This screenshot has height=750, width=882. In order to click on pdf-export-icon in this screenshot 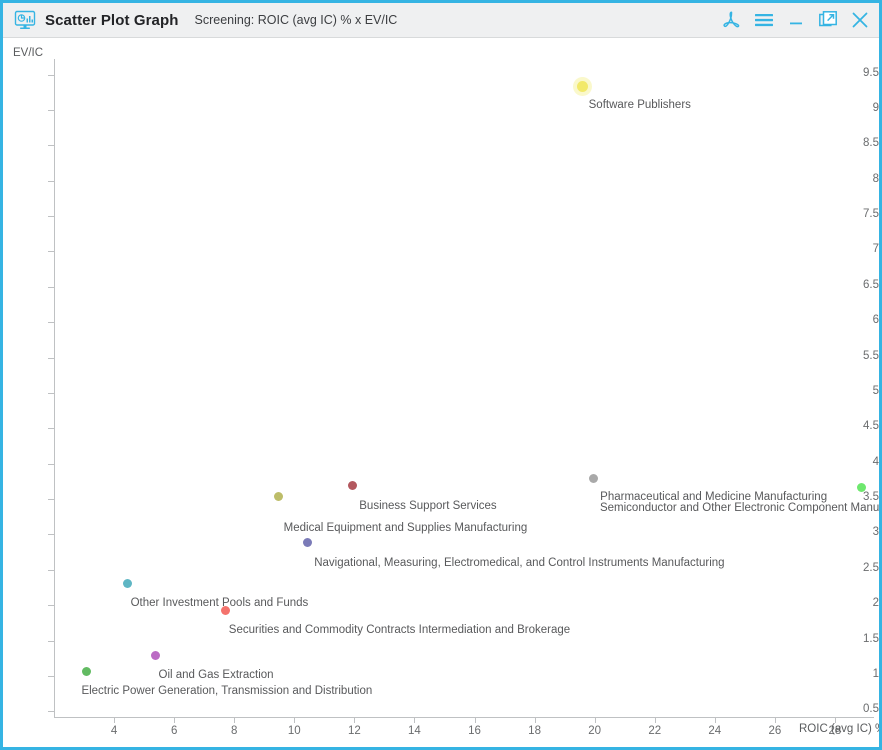, I will do `click(731, 20)`.